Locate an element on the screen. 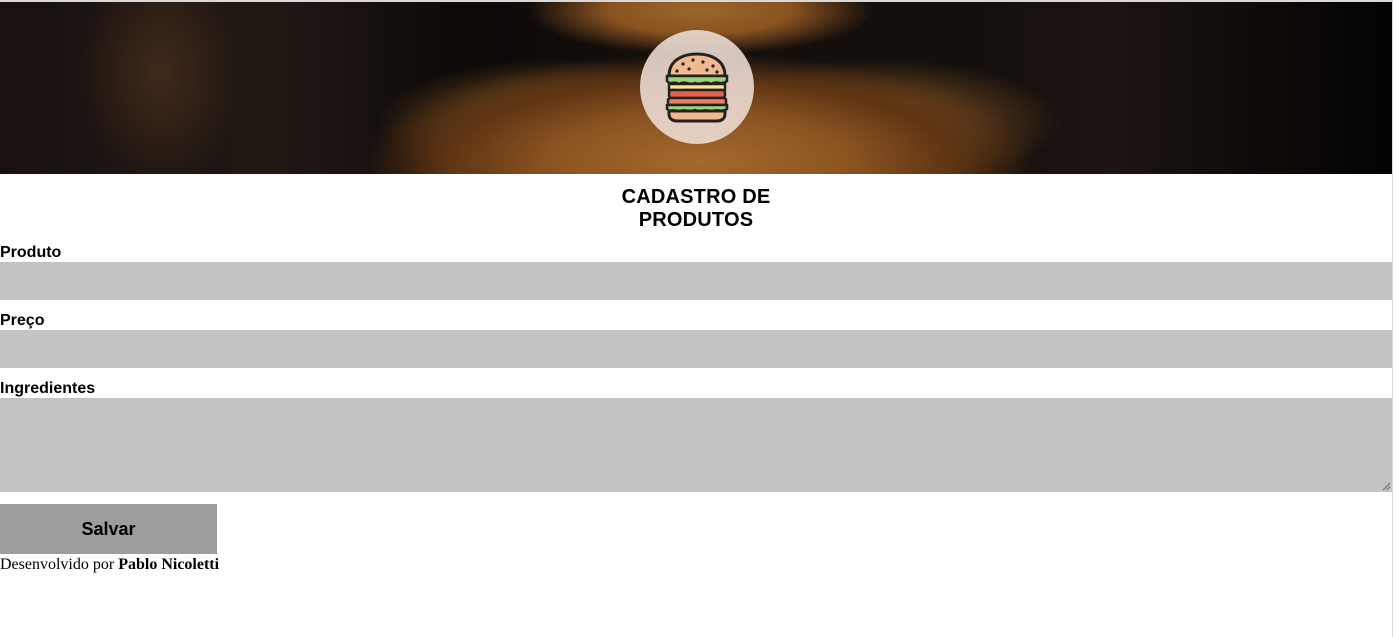 This screenshot has height=637, width=1397. burger-icon is located at coordinates (697, 87).